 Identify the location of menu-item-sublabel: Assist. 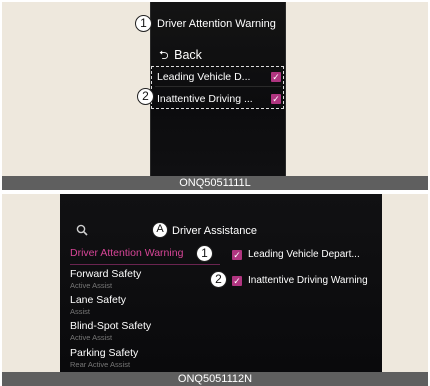
(80, 311).